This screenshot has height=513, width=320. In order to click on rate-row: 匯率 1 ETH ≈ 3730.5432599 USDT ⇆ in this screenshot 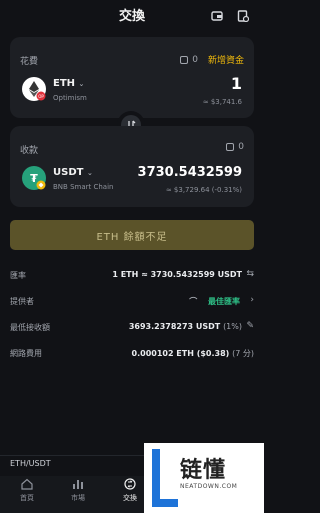, I will do `click(132, 276)`.